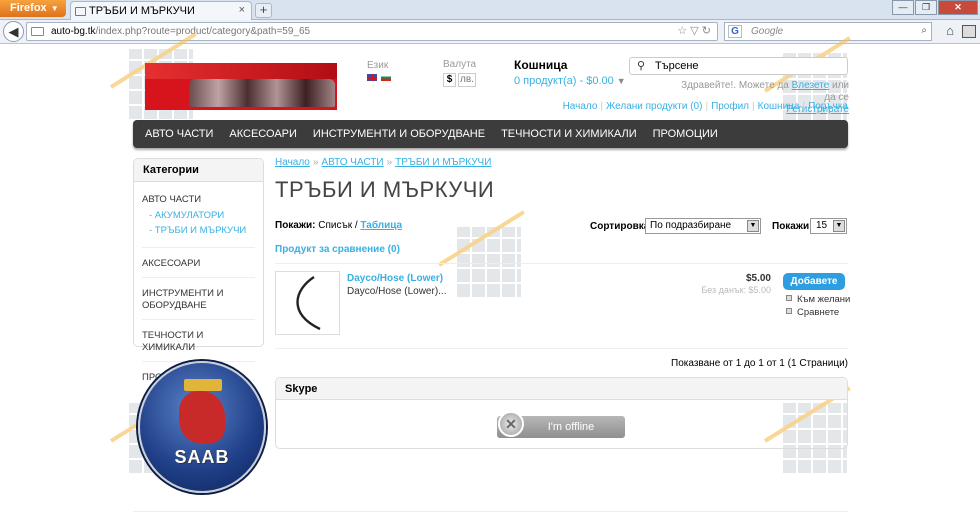  Describe the element at coordinates (541, 65) in the screenshot. I see `cart-title: Кошница` at that location.